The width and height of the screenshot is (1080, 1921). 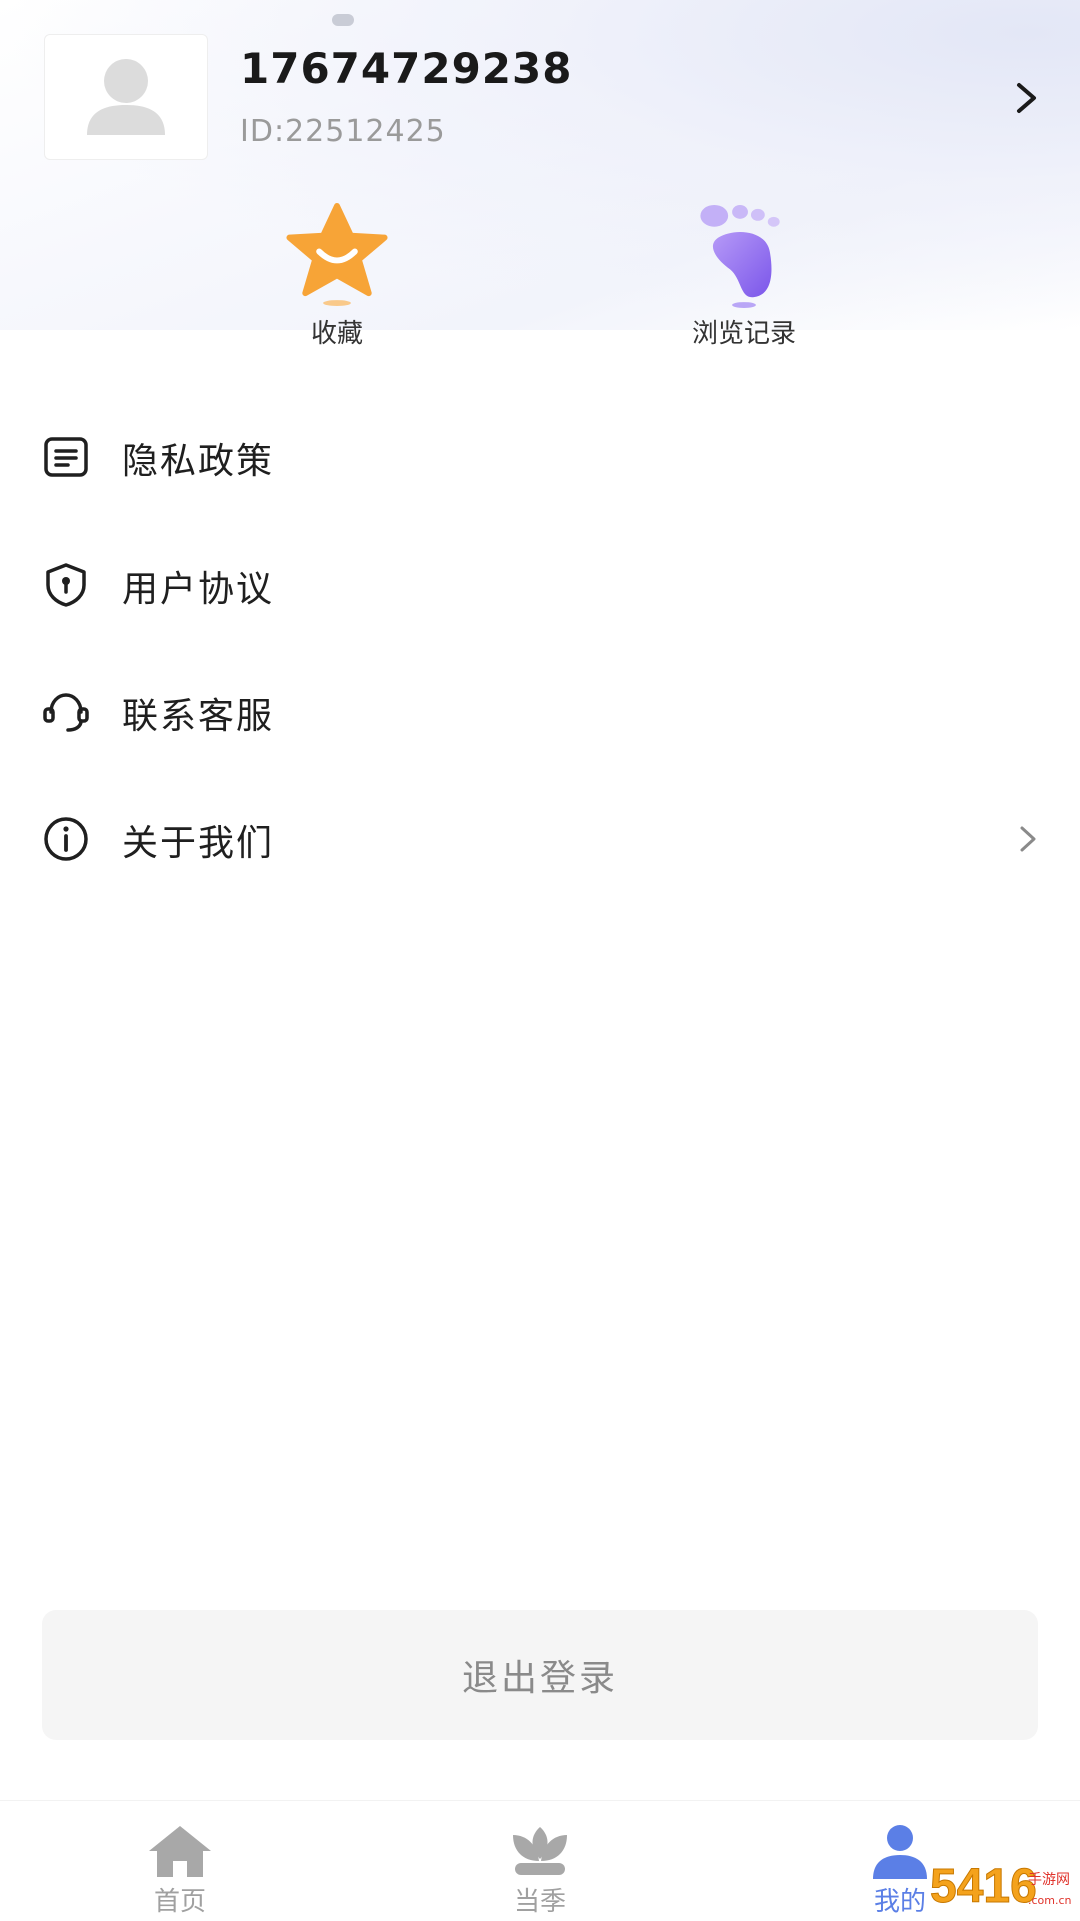 What do you see at coordinates (66, 839) in the screenshot?
I see `info-icon` at bounding box center [66, 839].